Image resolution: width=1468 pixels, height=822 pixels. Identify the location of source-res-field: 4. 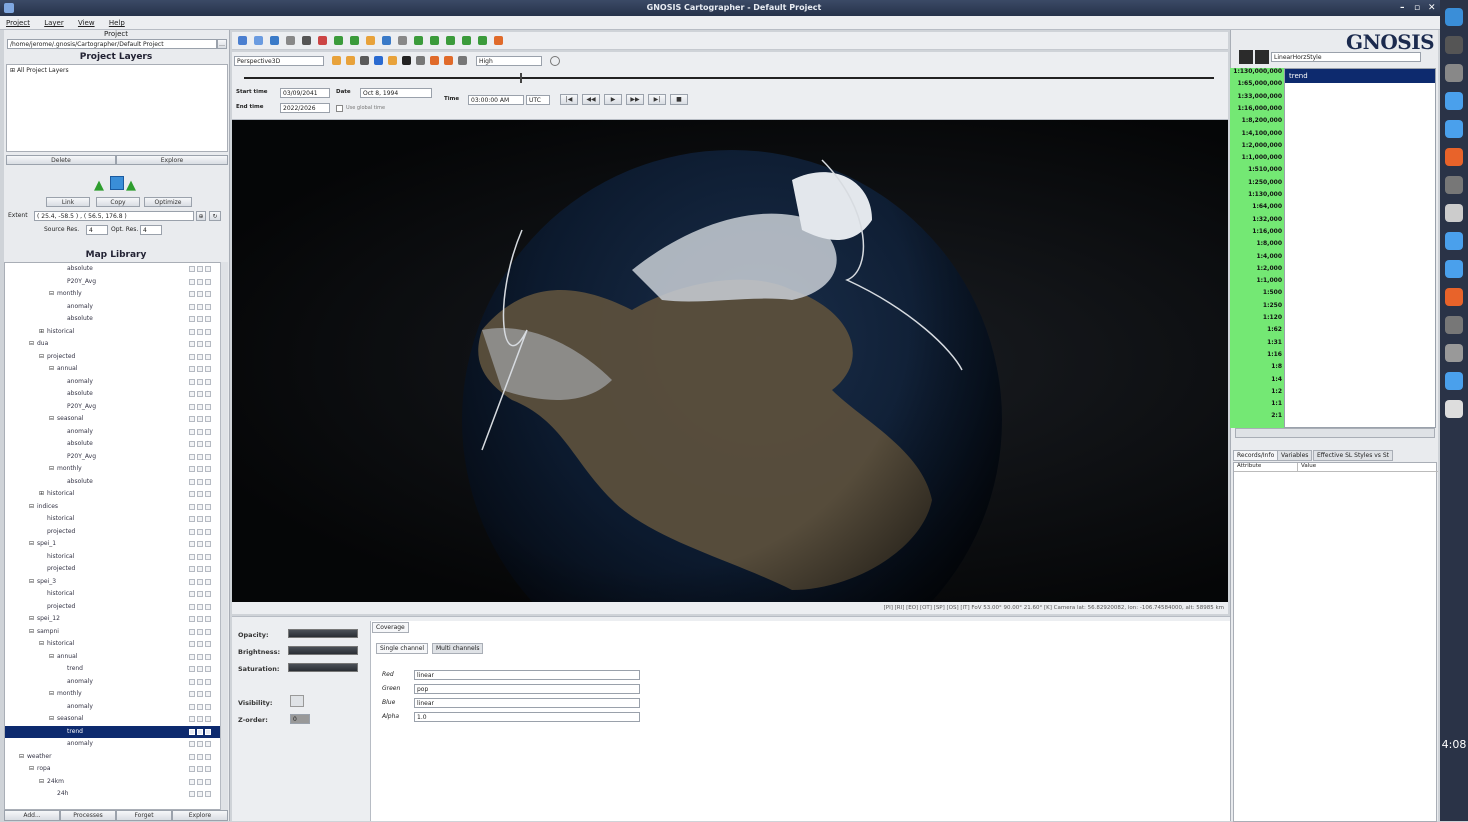
(97, 230).